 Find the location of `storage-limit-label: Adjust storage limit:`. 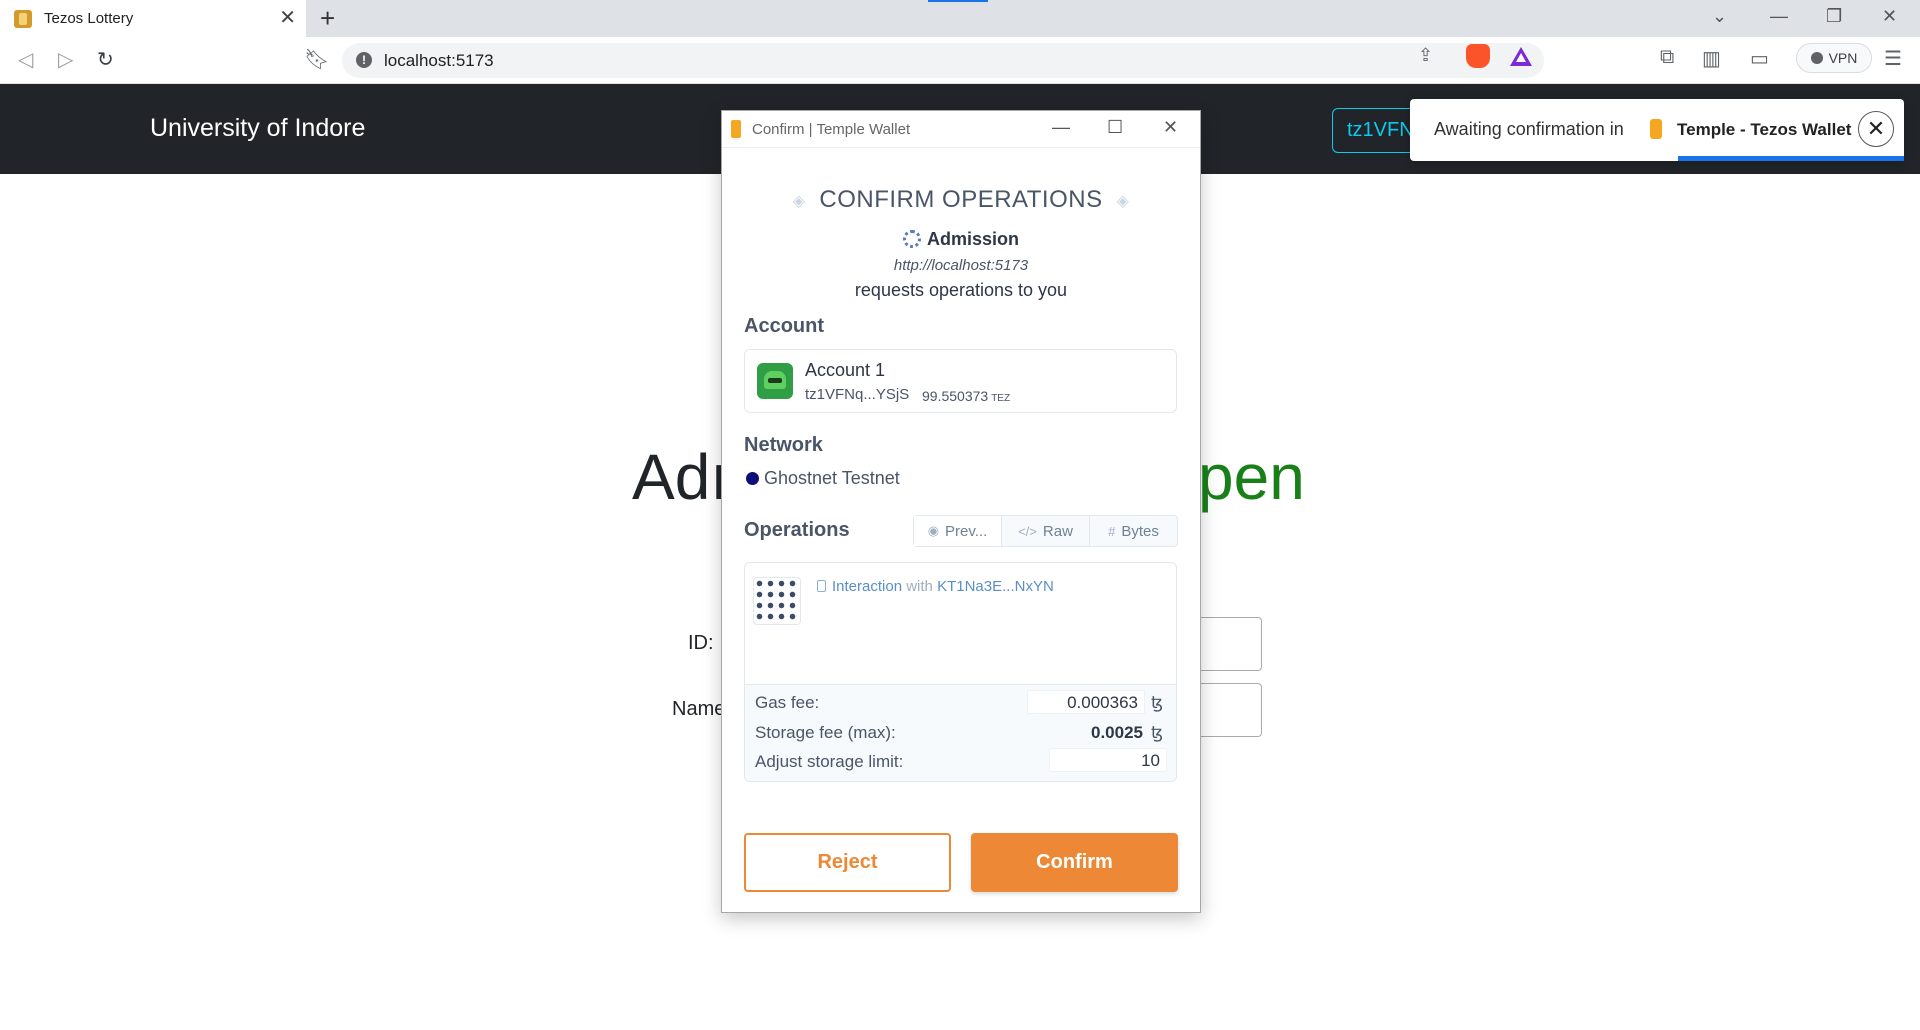

storage-limit-label: Adjust storage limit: is located at coordinates (829, 761).